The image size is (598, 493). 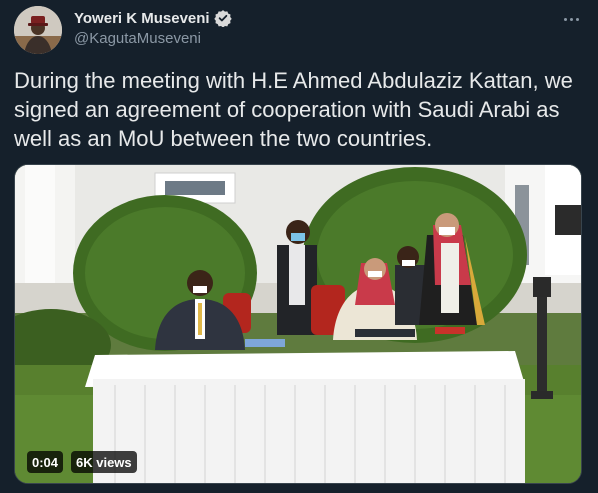 What do you see at coordinates (38, 30) in the screenshot?
I see `avatar` at bounding box center [38, 30].